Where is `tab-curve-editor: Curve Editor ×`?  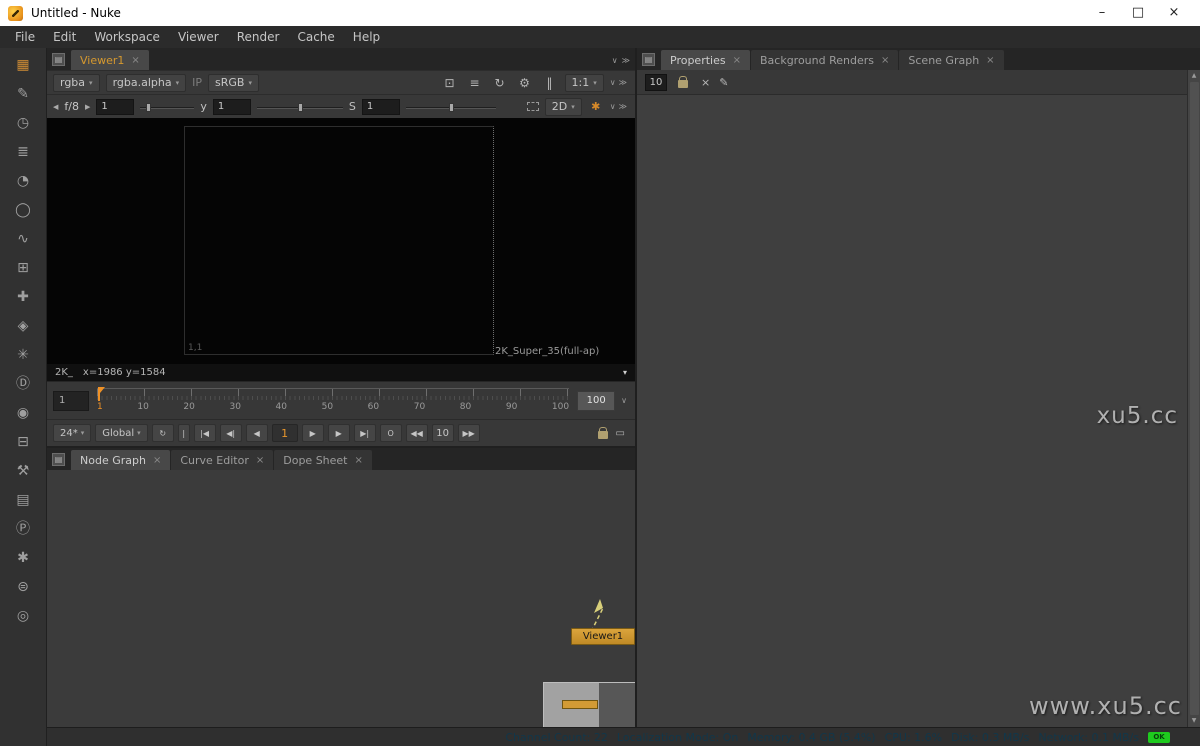
tab-curve-editor: Curve Editor × is located at coordinates (222, 460).